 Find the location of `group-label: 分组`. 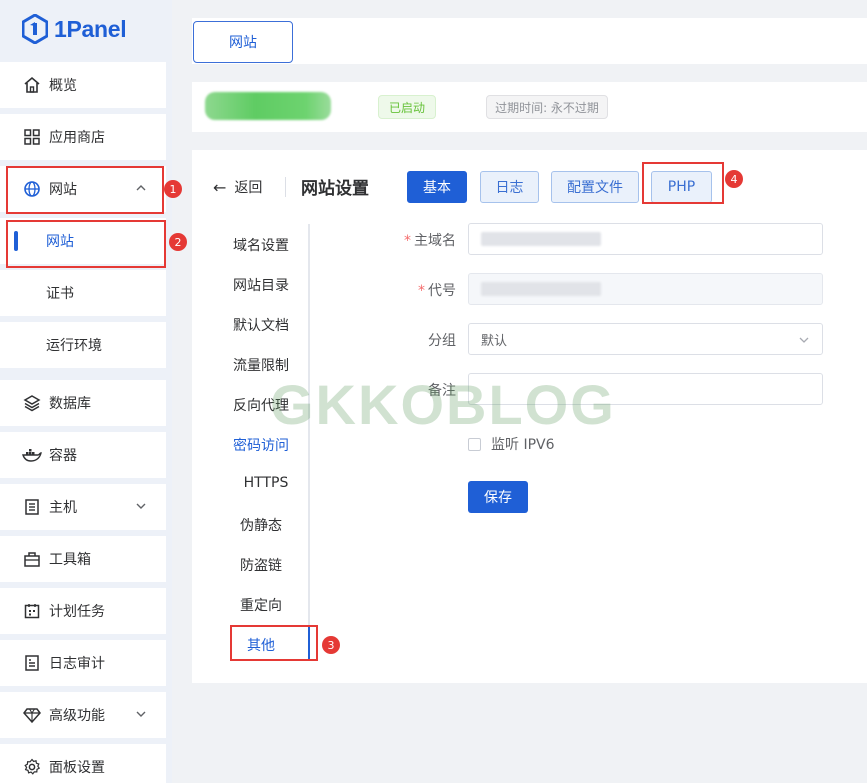

group-label: 分组 is located at coordinates (442, 341).